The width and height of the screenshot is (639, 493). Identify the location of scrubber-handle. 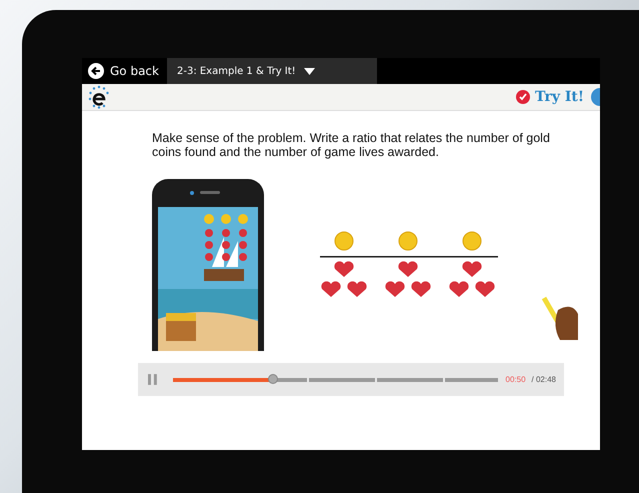
(273, 379).